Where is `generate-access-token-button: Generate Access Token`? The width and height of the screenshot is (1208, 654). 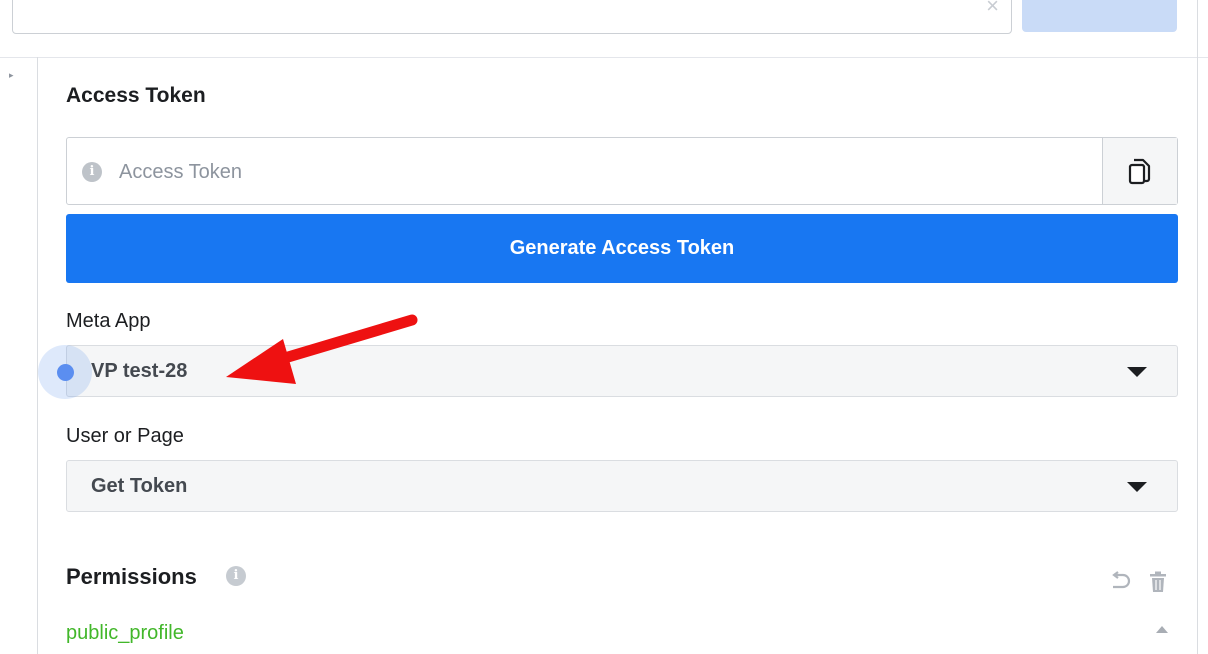 generate-access-token-button: Generate Access Token is located at coordinates (622, 248).